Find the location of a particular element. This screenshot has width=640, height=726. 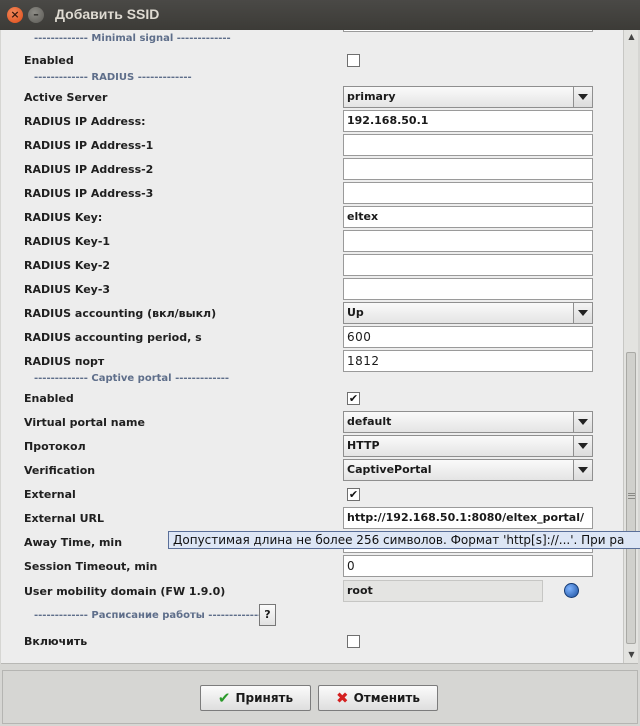

radius-key-3-label: RADIUS Key-3 is located at coordinates (67, 289).